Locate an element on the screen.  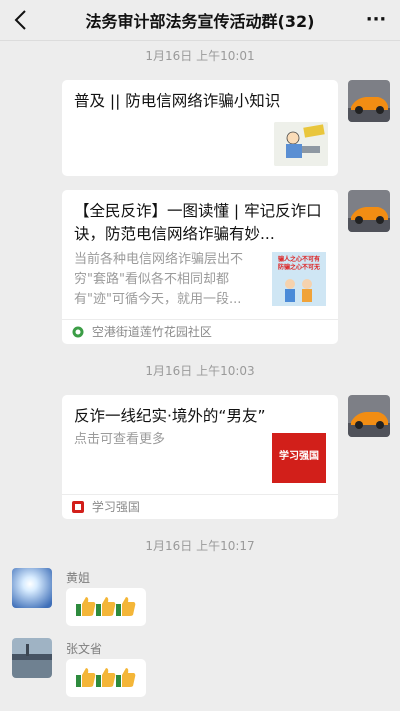
sender-name: 张文省 is located at coordinates (84, 649).